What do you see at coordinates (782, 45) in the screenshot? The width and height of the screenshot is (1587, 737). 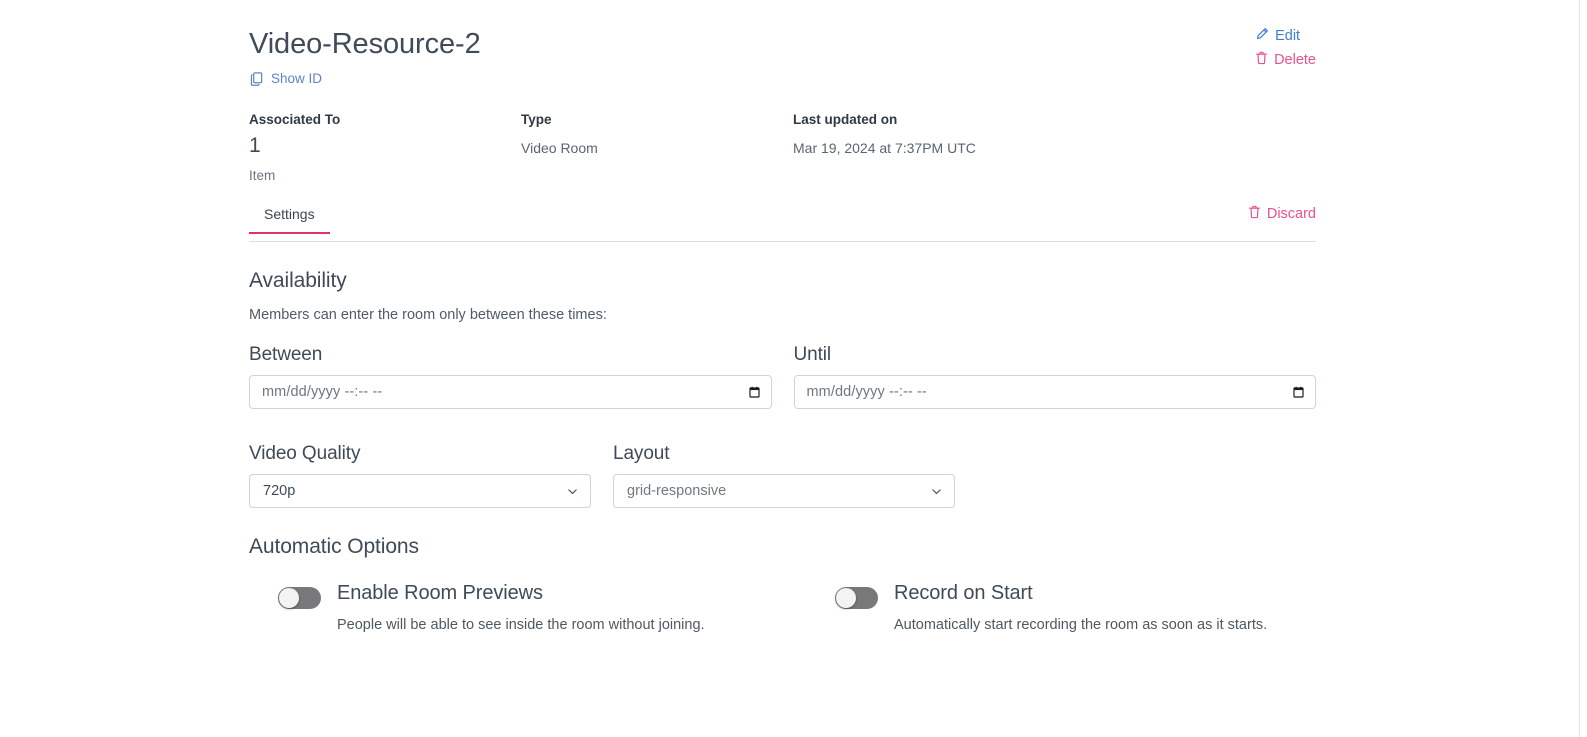 I see `page-header: Video-Resource-2 Show ID Edit Delete` at bounding box center [782, 45].